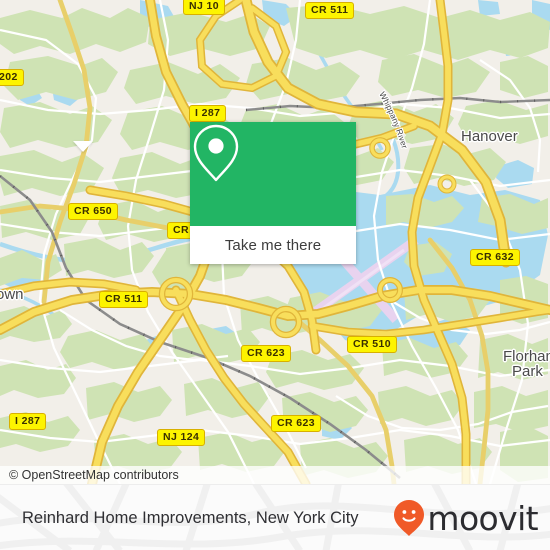 The image size is (550, 550). Describe the element at coordinates (527, 371) in the screenshot. I see `place-label-florham-park: Park` at that location.